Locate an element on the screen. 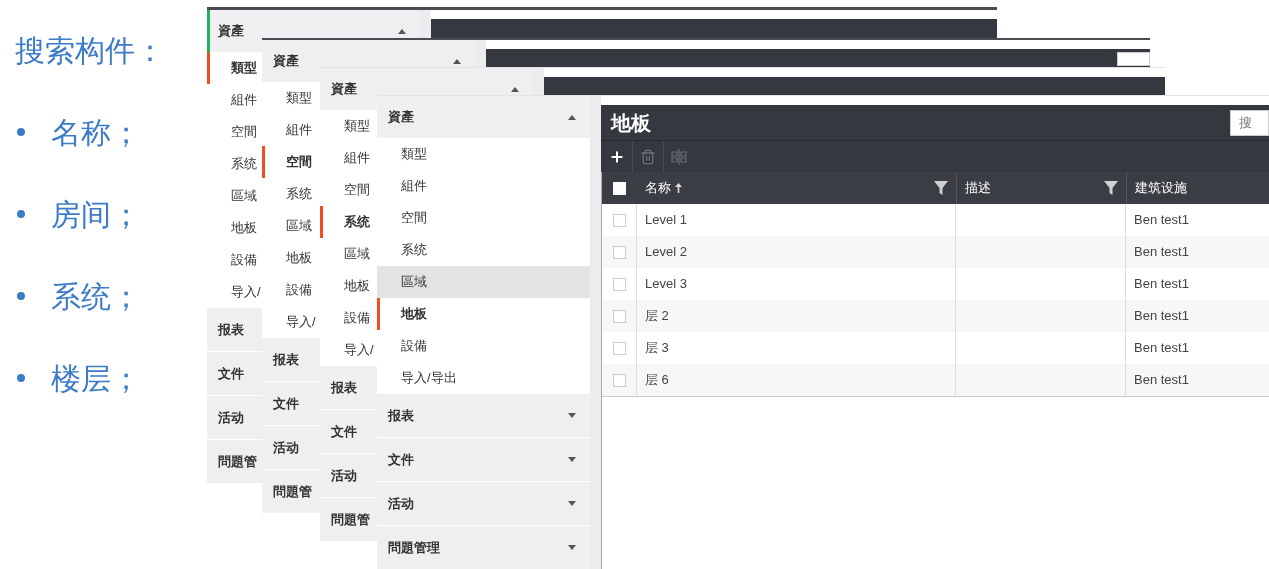  column-label: 建筑设施 is located at coordinates (1161, 188).